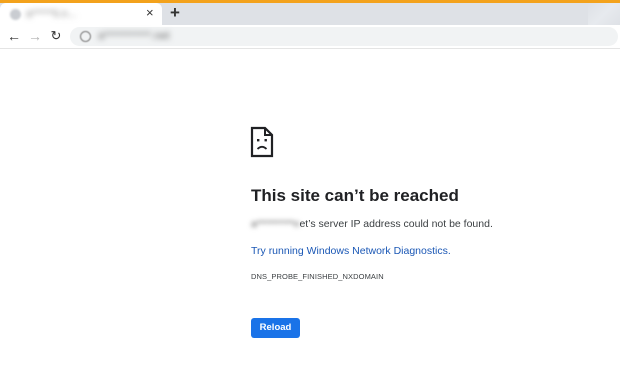  Describe the element at coordinates (351, 251) in the screenshot. I see `network-diagnostics-link: Try running Windows Network Diagnostics.` at that location.